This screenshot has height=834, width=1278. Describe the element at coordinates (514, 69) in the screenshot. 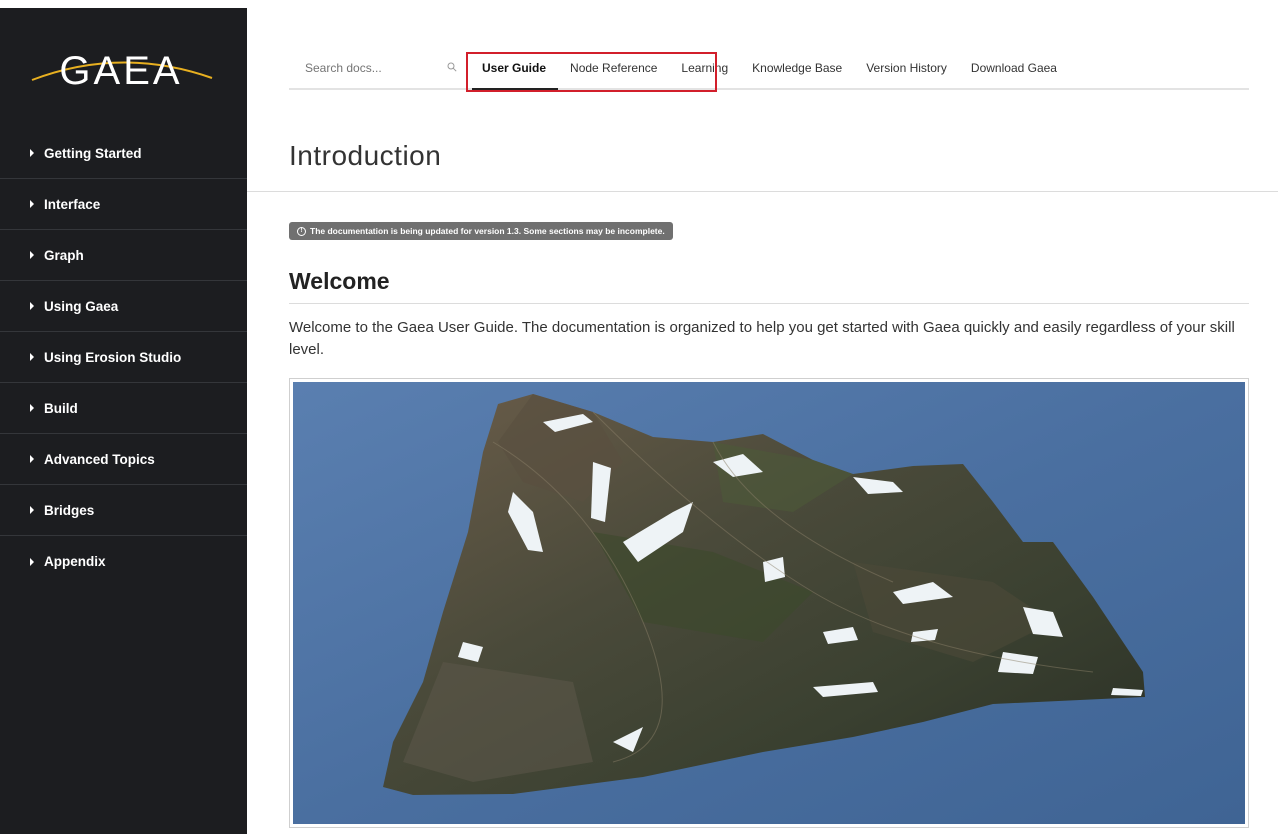

I see `tab-user-guide: User Guide` at that location.